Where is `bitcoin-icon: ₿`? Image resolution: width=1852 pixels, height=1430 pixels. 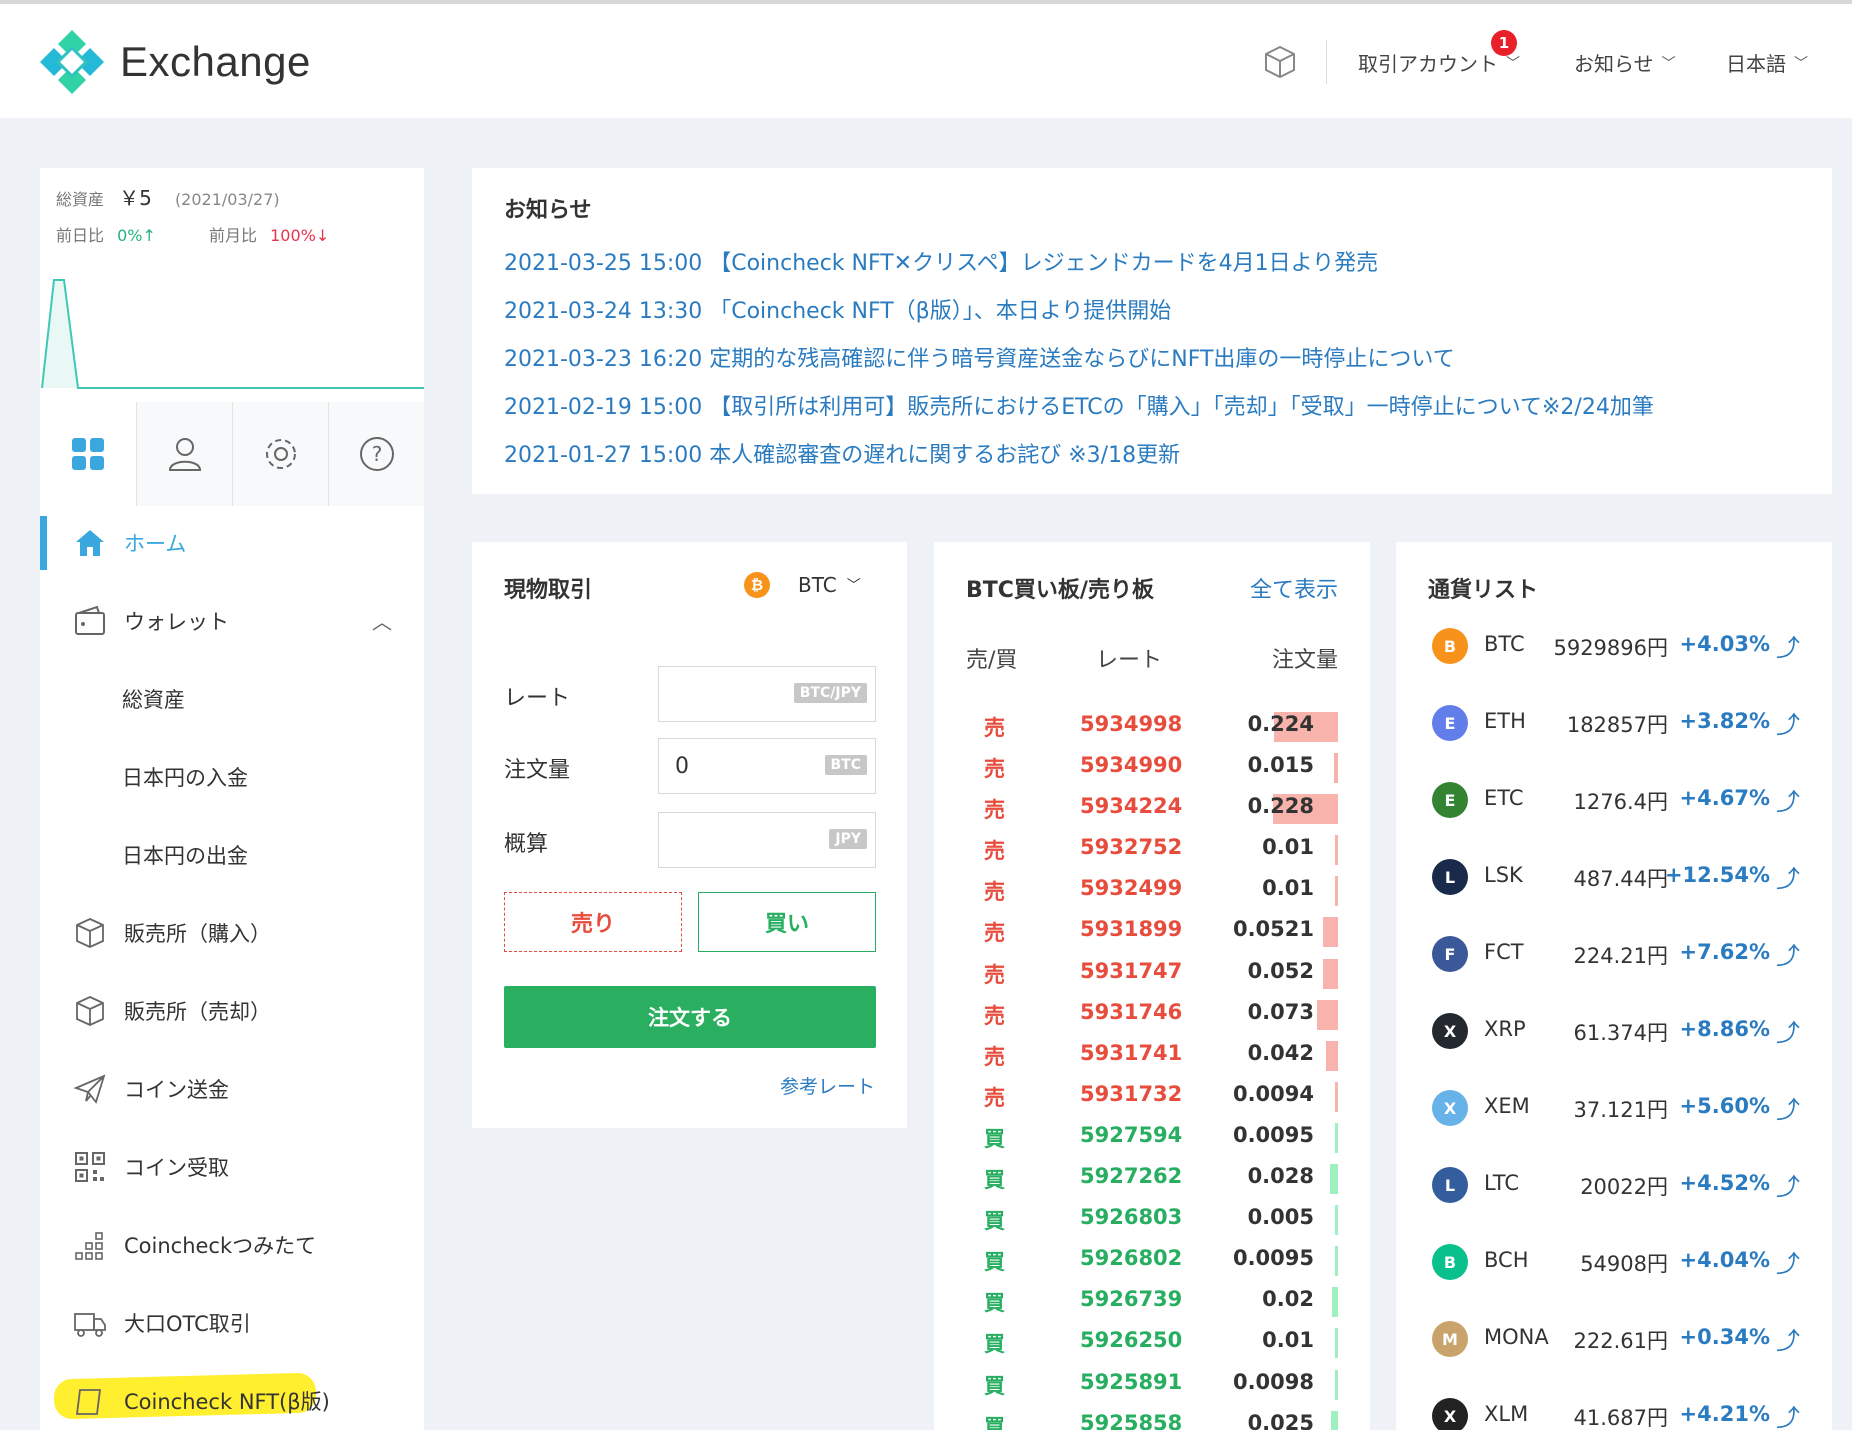
bitcoin-icon: ₿ is located at coordinates (757, 585).